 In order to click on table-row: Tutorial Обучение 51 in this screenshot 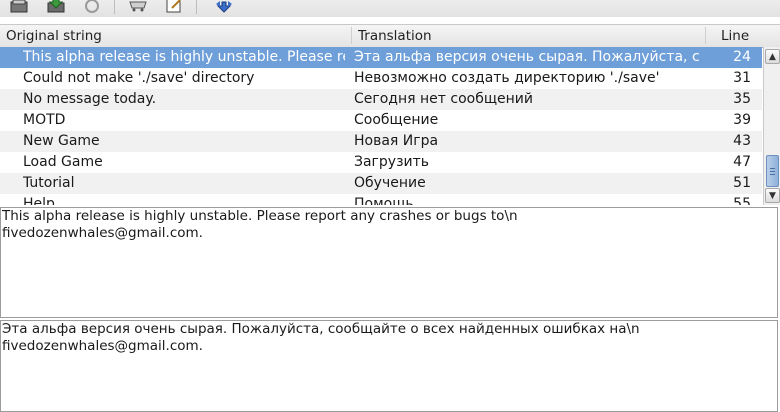, I will do `click(381, 183)`.